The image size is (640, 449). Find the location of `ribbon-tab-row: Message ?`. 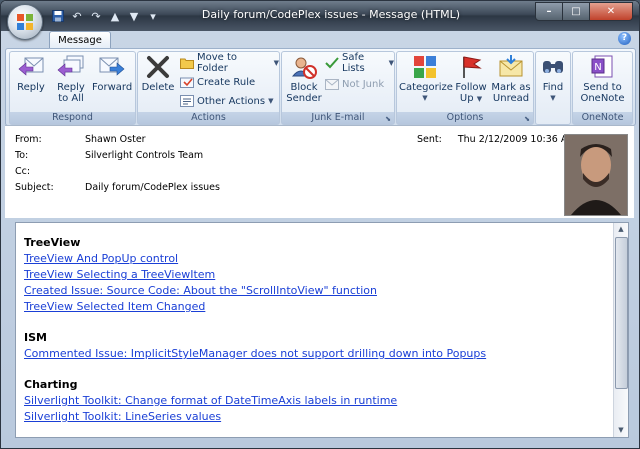

ribbon-tab-row: Message ? is located at coordinates (320, 40).